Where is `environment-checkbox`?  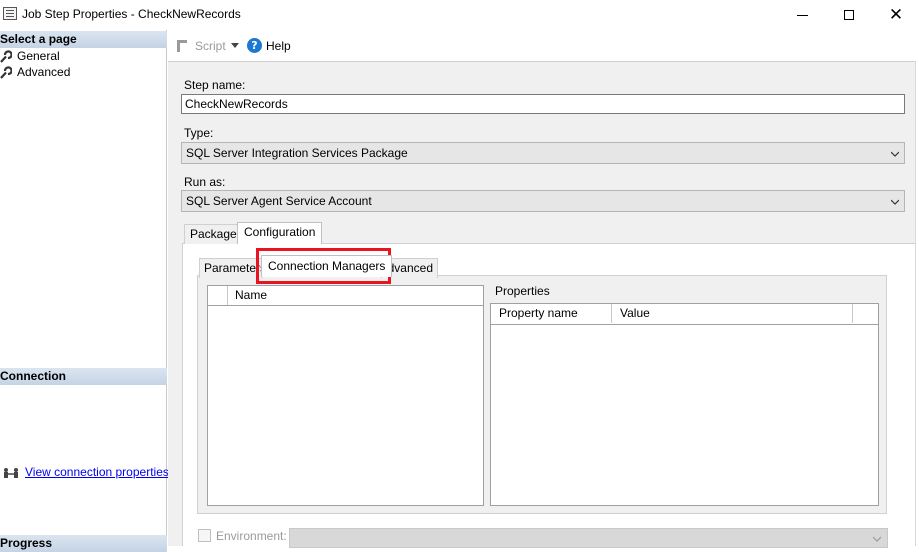
environment-checkbox is located at coordinates (204, 535).